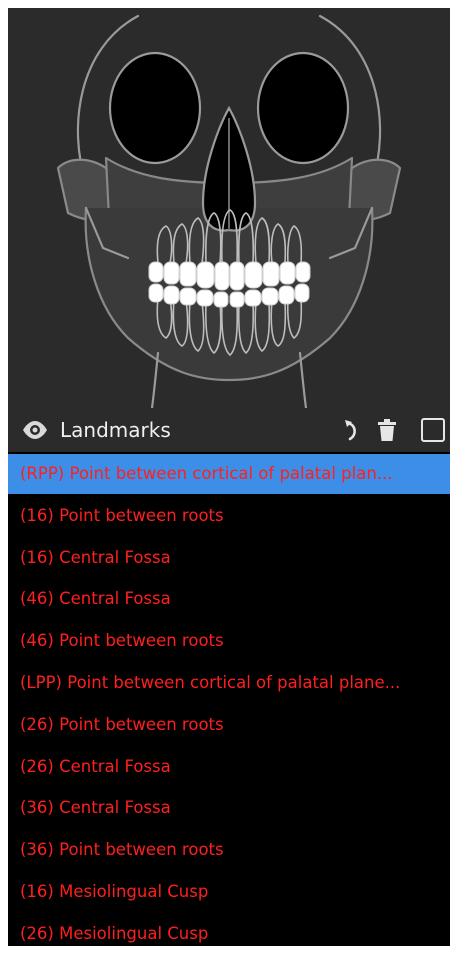 This screenshot has width=452, height=953. What do you see at coordinates (229, 599) in the screenshot?
I see `landmark-list-item: (46) Central Fossa` at bounding box center [229, 599].